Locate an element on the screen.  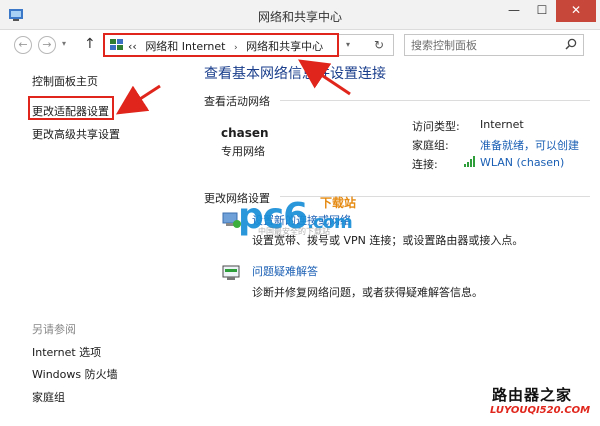
connections-label: 连接: is located at coordinates (425, 164).